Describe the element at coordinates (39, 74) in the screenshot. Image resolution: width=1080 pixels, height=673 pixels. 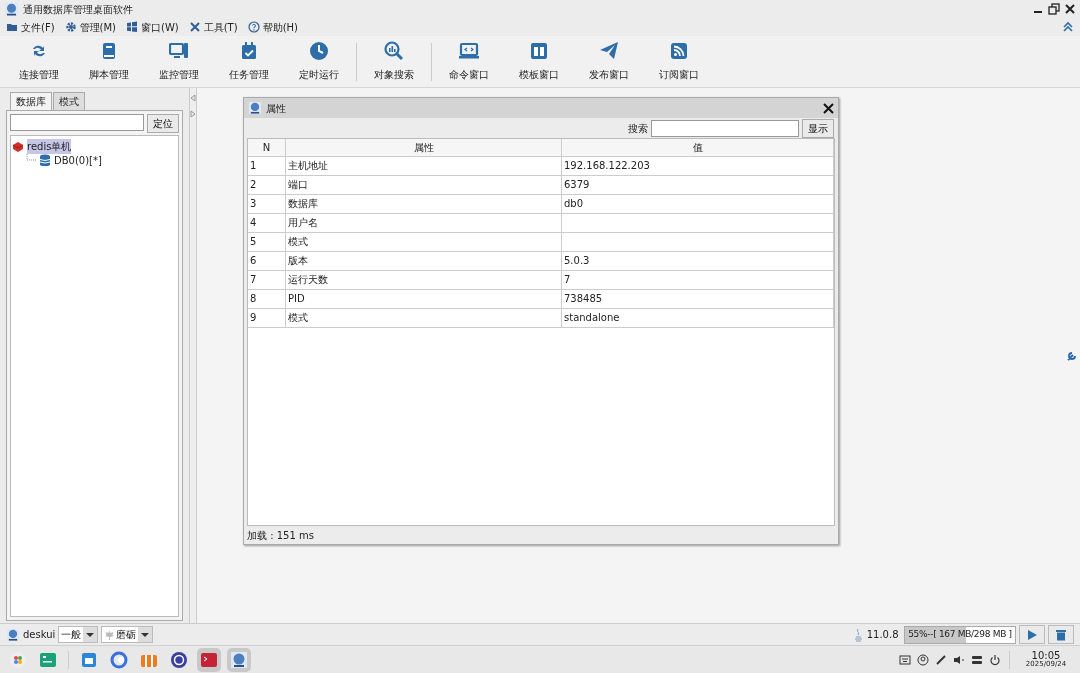
I see `toolbar-button: 连接管理` at that location.